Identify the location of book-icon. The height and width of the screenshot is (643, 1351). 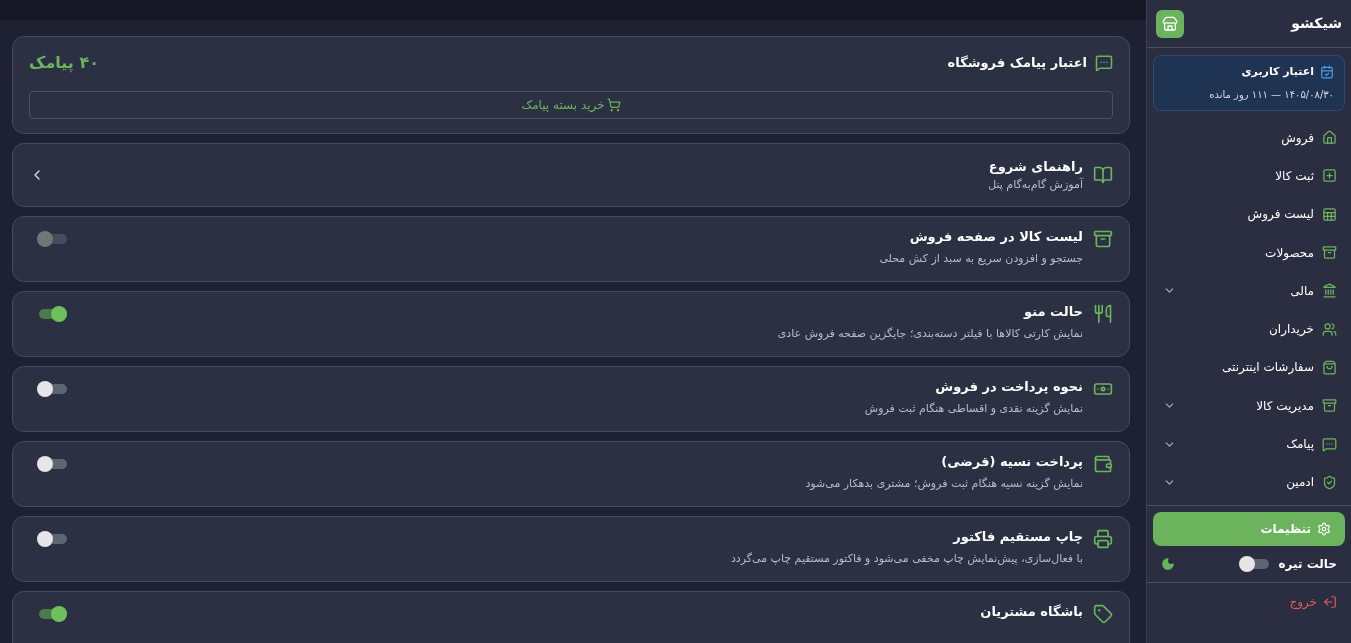
(1103, 175).